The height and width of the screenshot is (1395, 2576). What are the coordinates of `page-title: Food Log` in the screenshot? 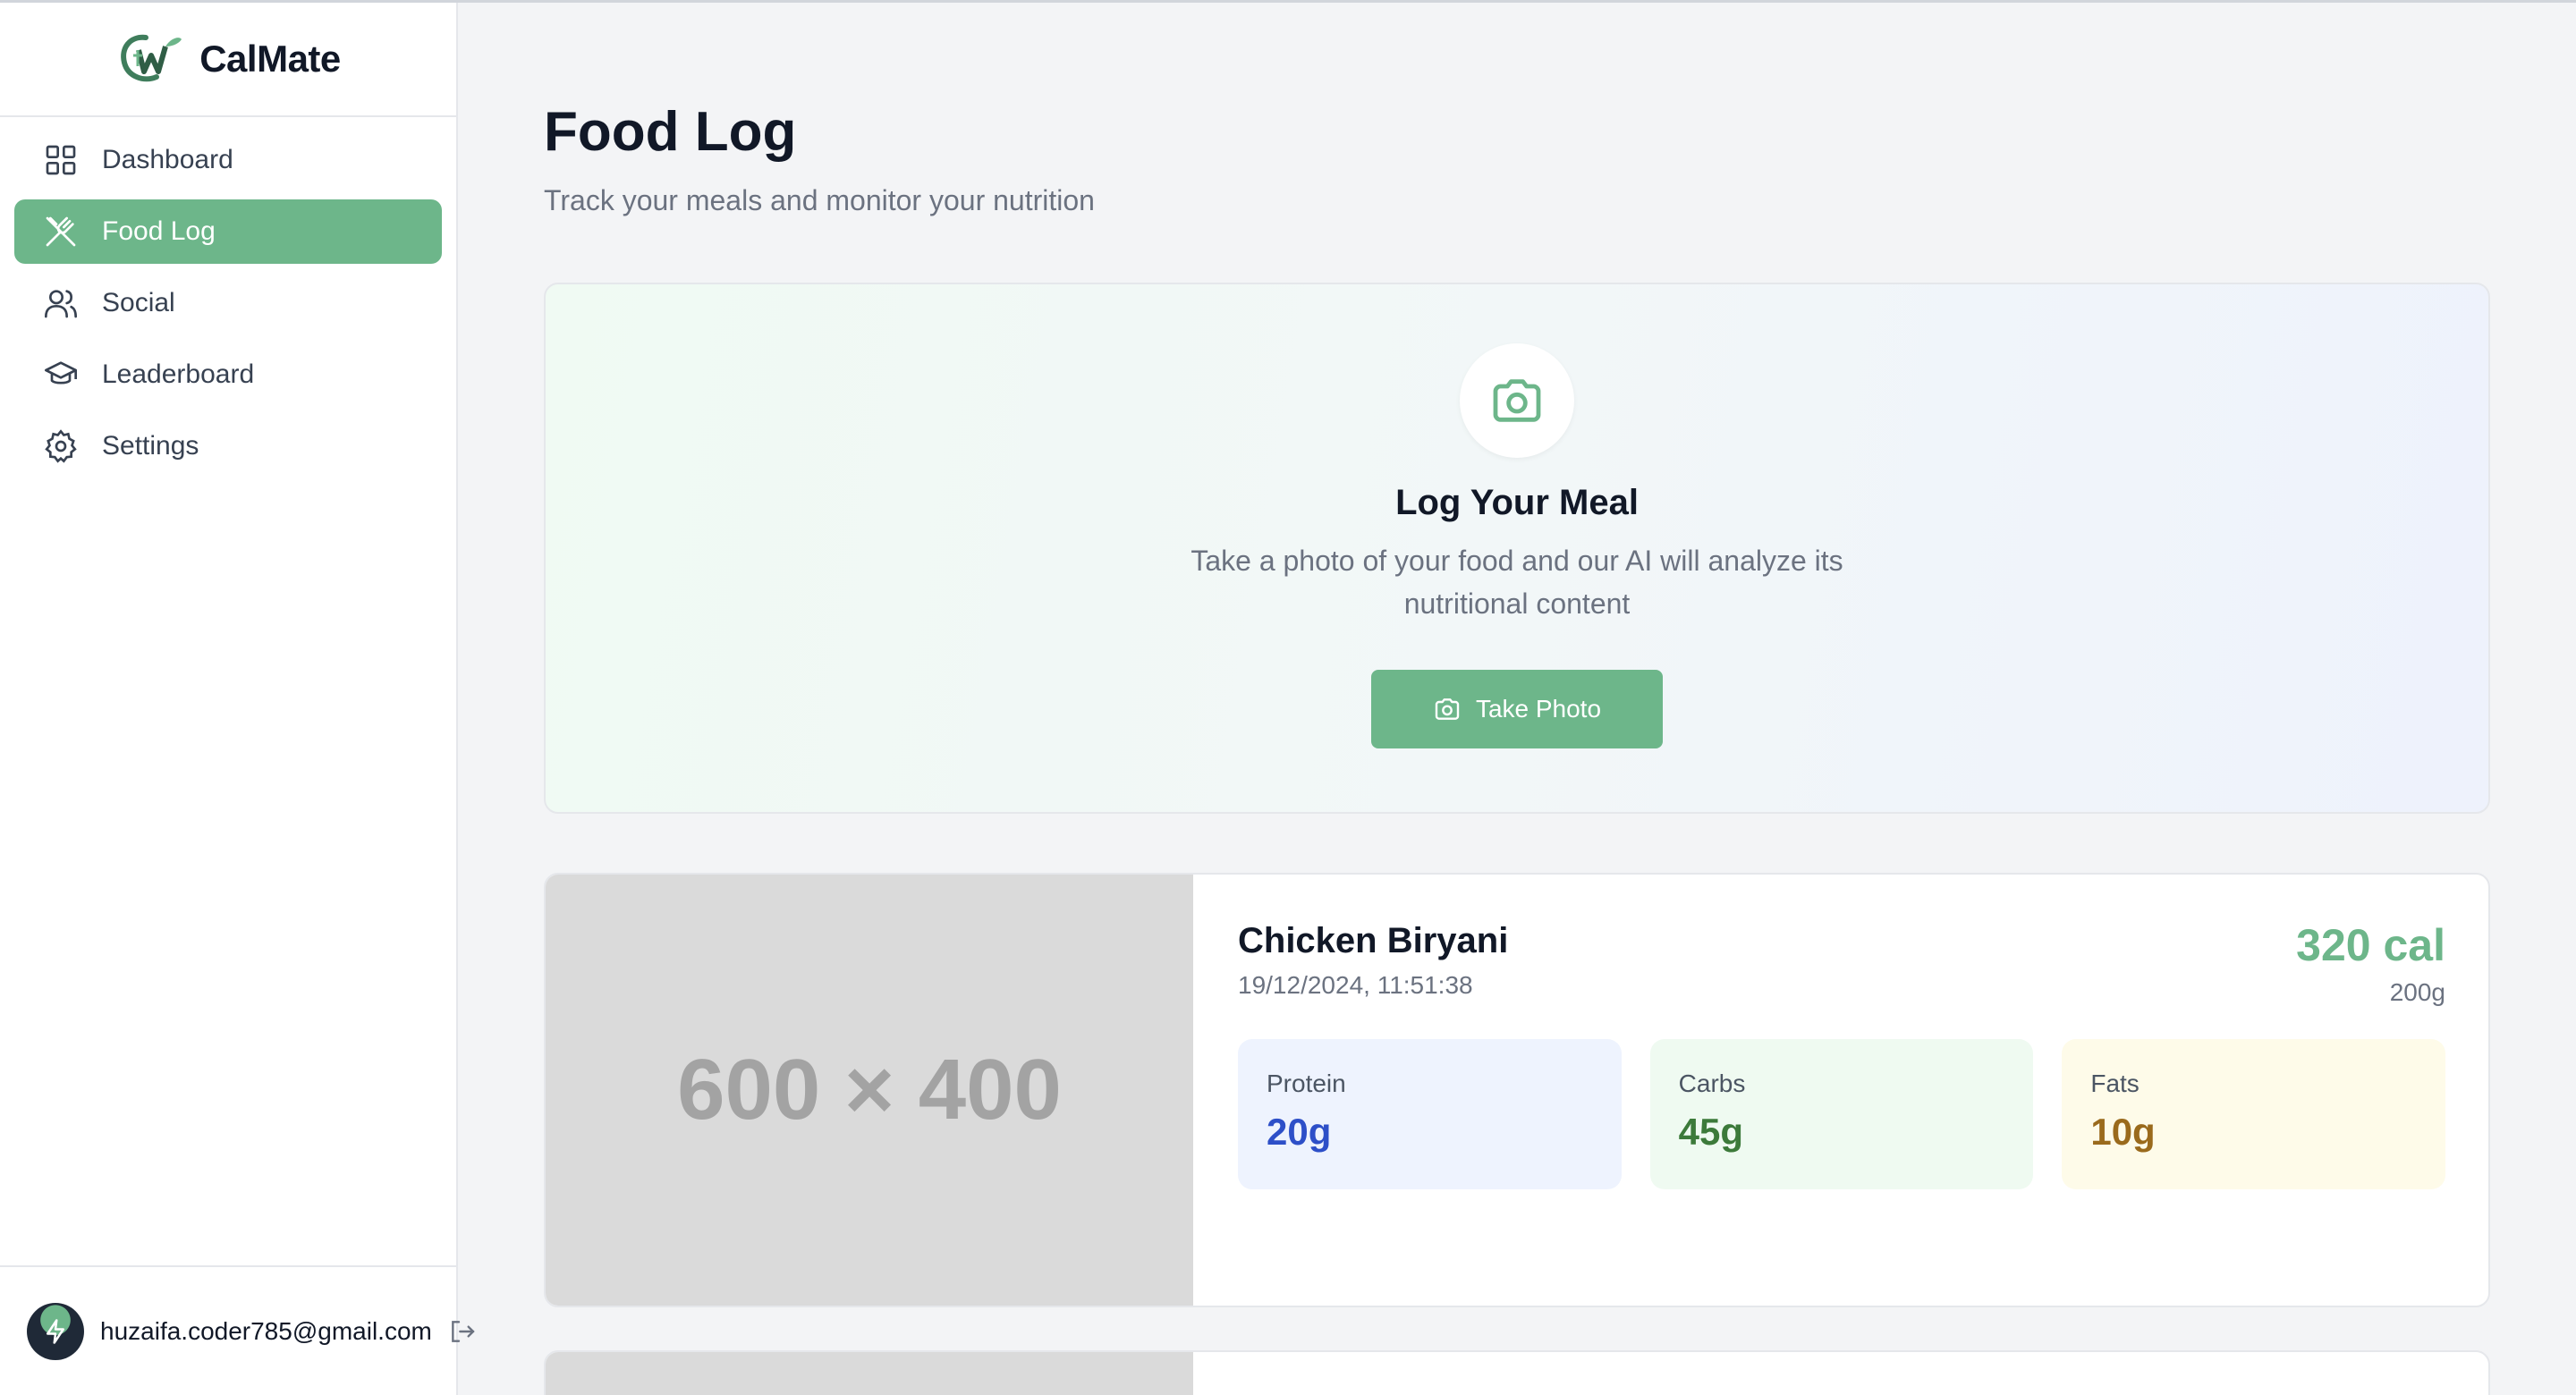 It's located at (670, 132).